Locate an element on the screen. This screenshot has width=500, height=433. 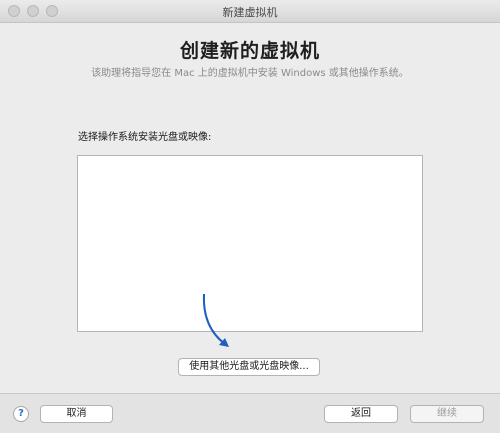
annotation-arrow-icon is located at coordinates (215, 320).